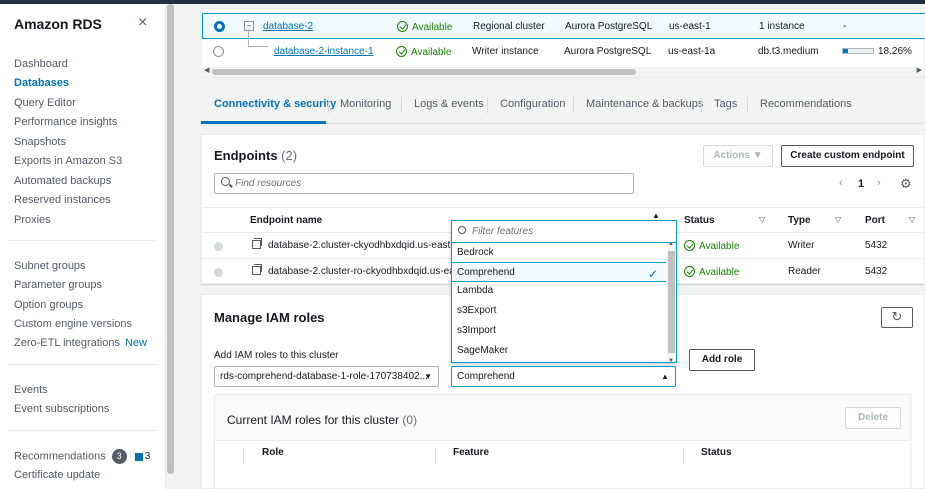 The width and height of the screenshot is (925, 489). Describe the element at coordinates (289, 155) in the screenshot. I see `endpoints-count: (2)` at that location.